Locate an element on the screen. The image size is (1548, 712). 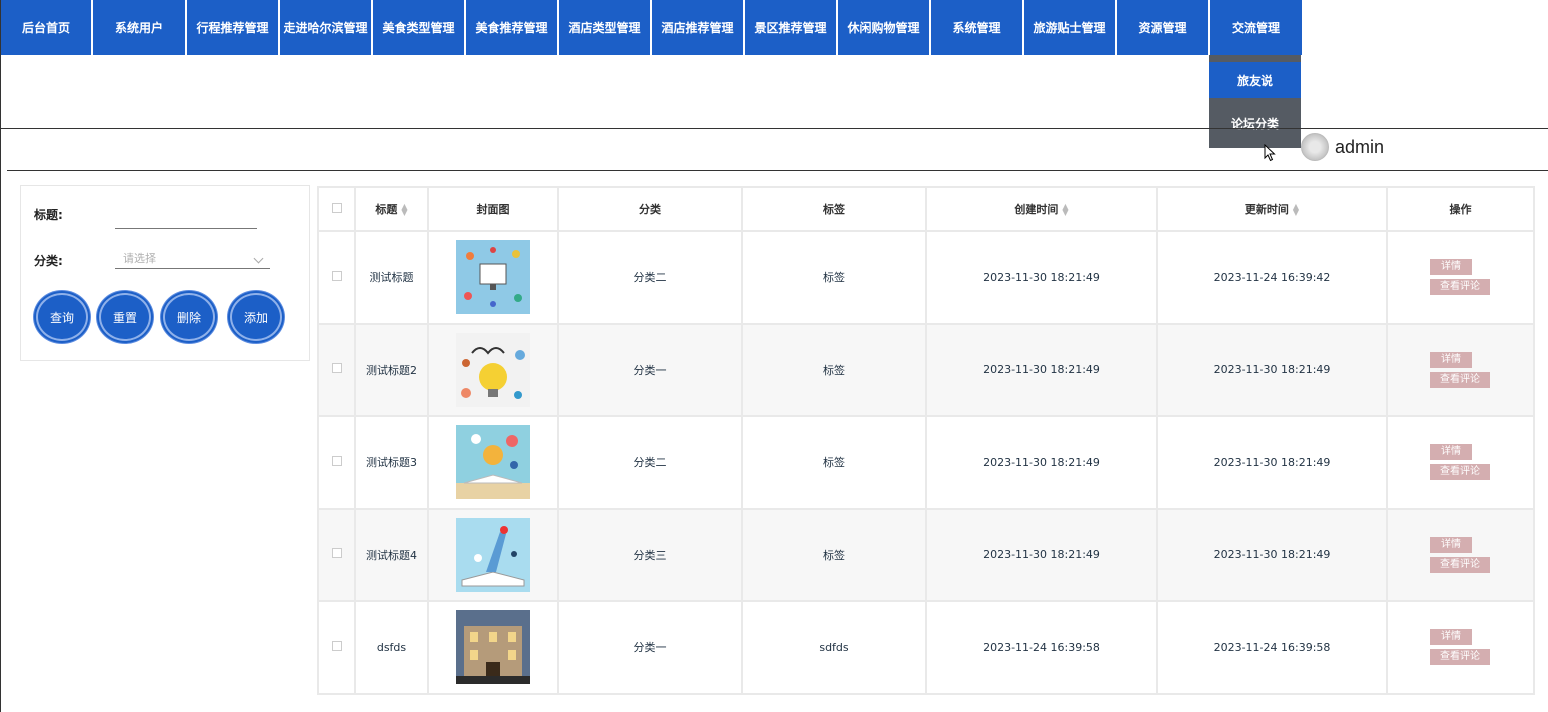
header-cover: 封面图 is located at coordinates (493, 209).